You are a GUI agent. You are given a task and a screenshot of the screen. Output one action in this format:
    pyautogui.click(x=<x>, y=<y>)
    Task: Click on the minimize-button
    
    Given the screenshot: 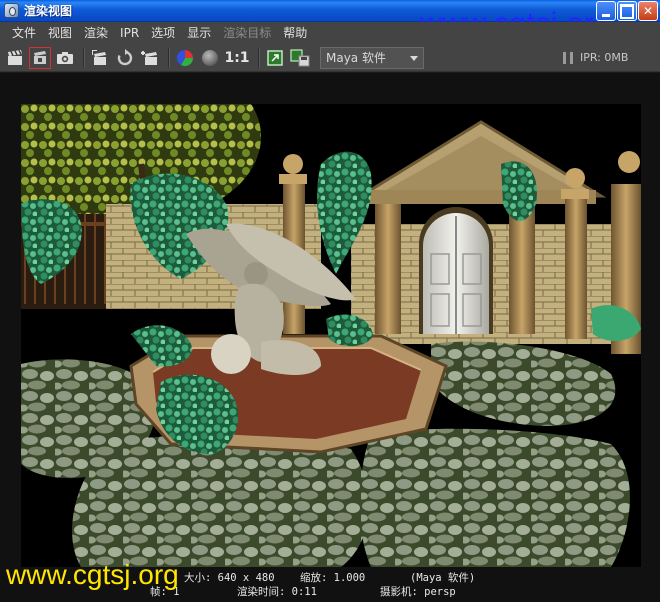 What is the action you would take?
    pyautogui.click(x=606, y=11)
    